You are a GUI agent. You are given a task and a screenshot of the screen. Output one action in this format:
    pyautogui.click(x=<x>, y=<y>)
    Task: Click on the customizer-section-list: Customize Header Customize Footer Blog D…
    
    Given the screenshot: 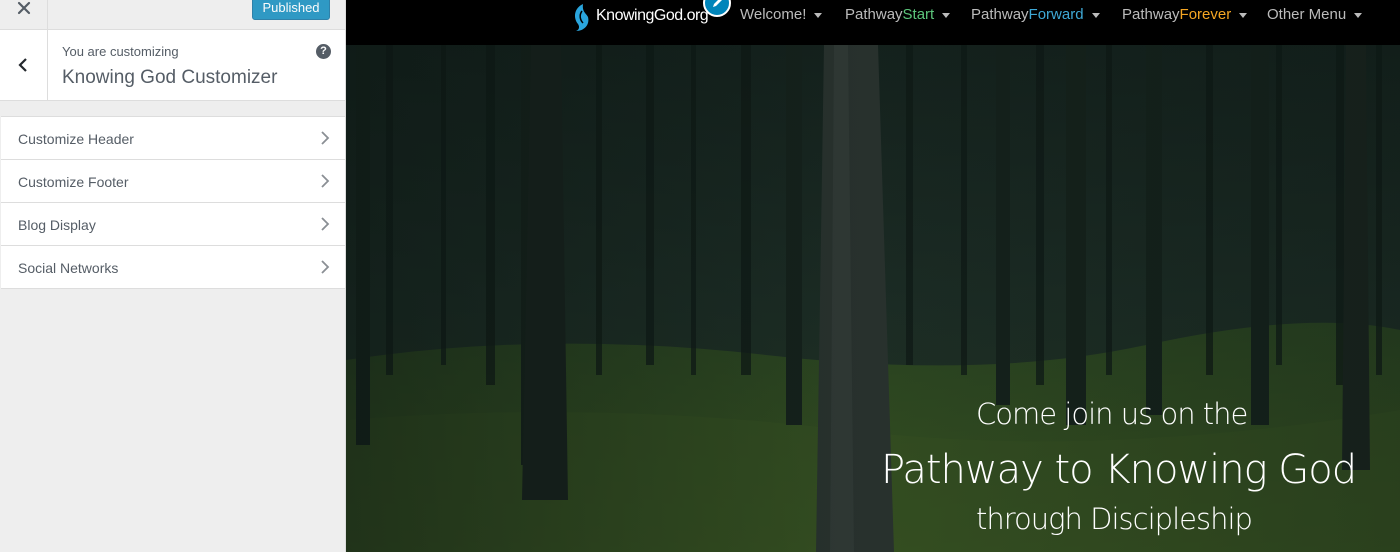 What is the action you would take?
    pyautogui.click(x=173, y=202)
    